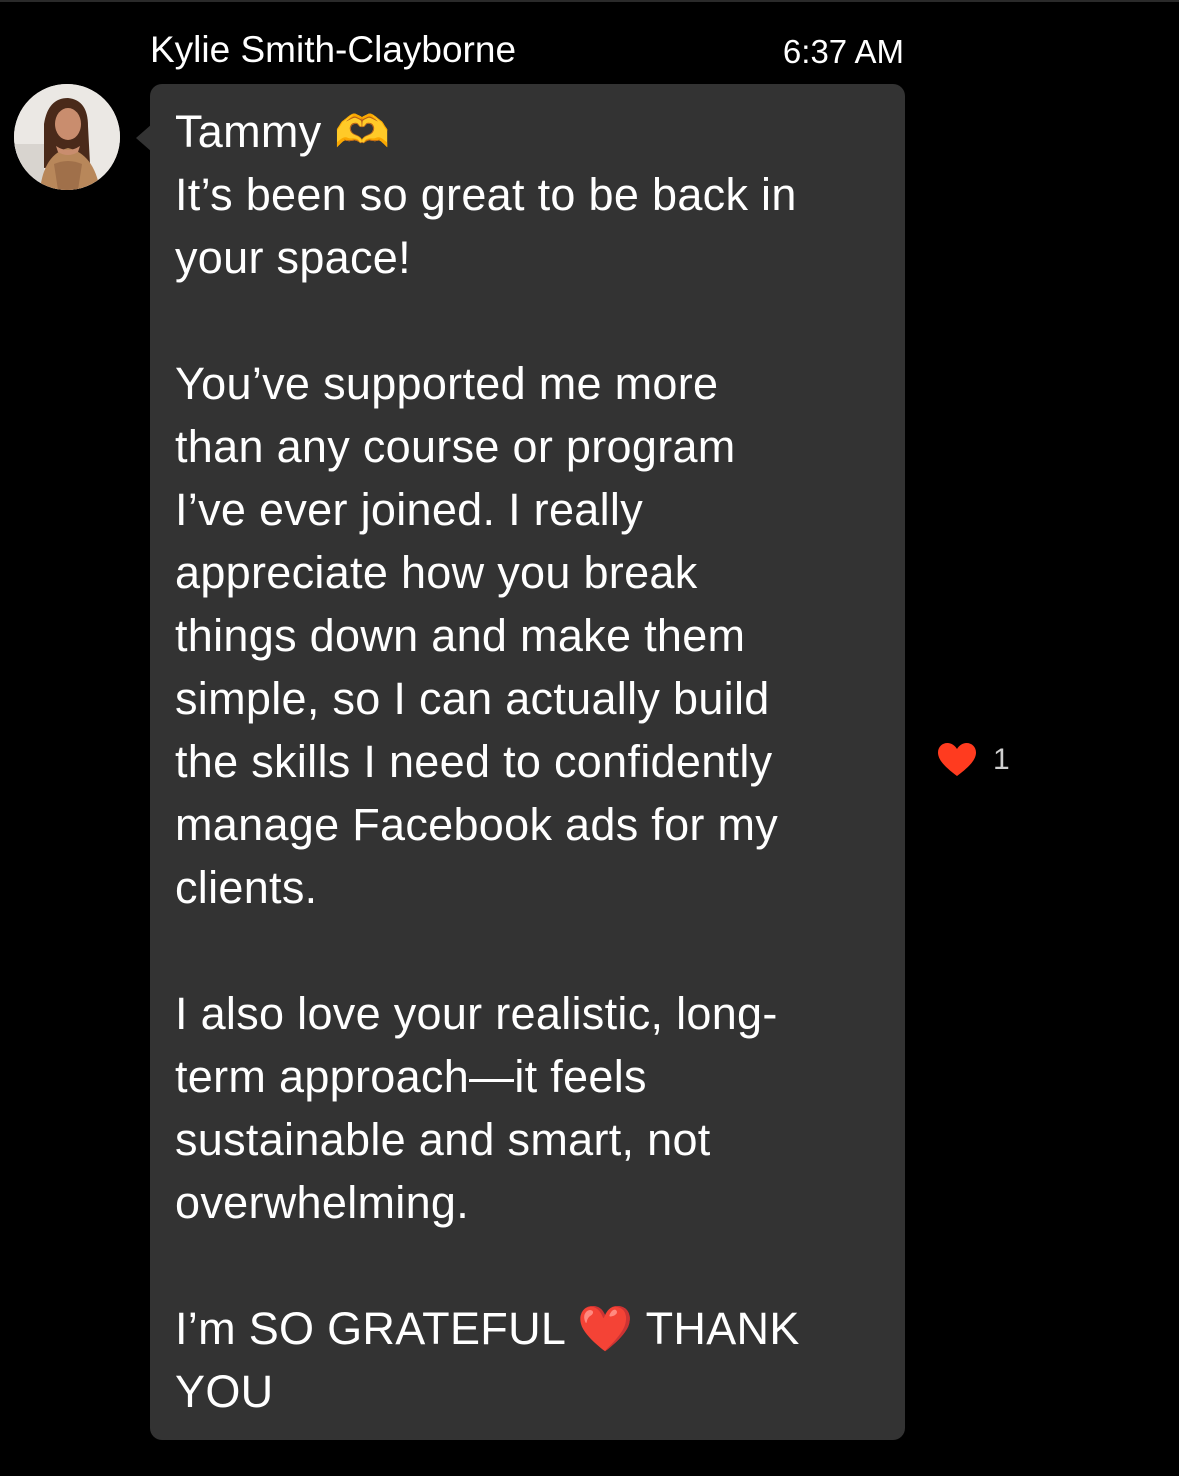 This screenshot has height=1476, width=1179. Describe the element at coordinates (460, 635) in the screenshot. I see `message-line: things down and make them` at that location.